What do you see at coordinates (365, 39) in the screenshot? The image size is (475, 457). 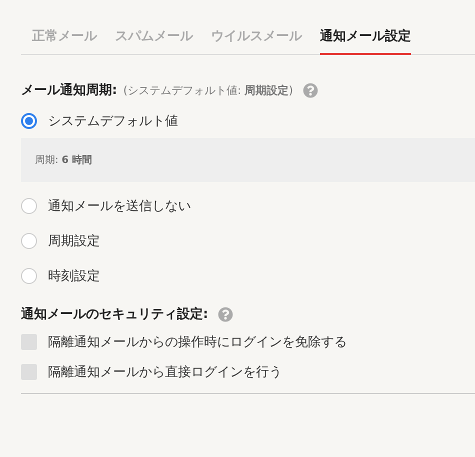 I see `tab: 通知メール設定` at bounding box center [365, 39].